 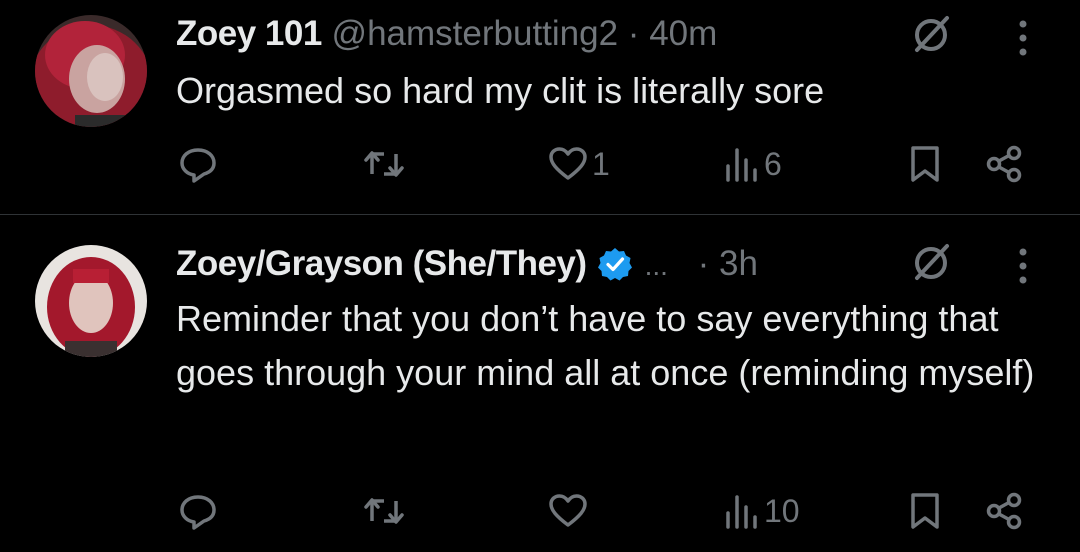 I want to click on display-name: Zoey/Grayson (She/They), so click(x=381, y=263).